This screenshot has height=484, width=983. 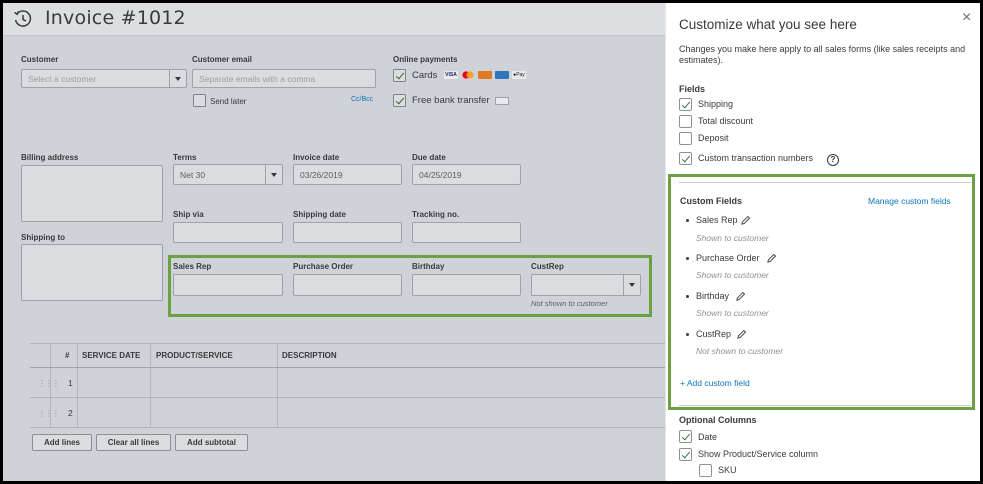 I want to click on shipping-to-input, so click(x=92, y=272).